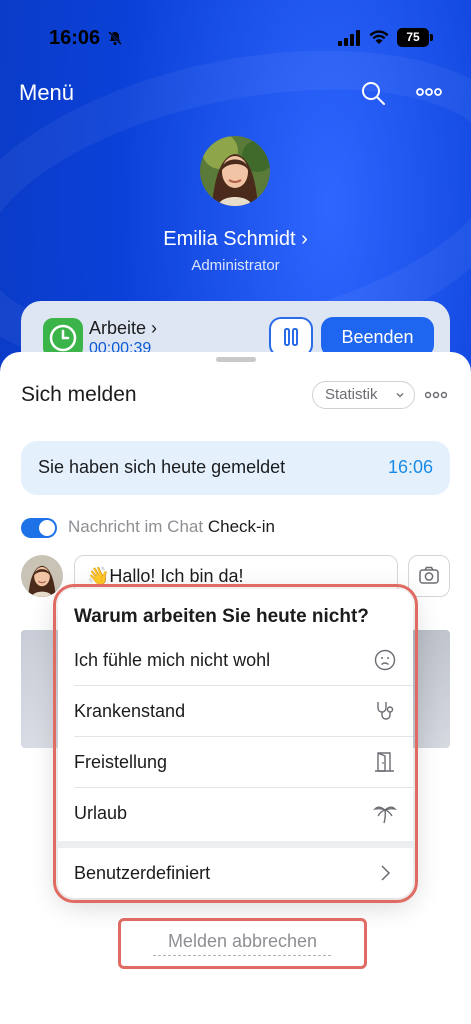 This screenshot has width=471, height=1024. Describe the element at coordinates (39, 528) in the screenshot. I see `chat-message-toggle` at that location.